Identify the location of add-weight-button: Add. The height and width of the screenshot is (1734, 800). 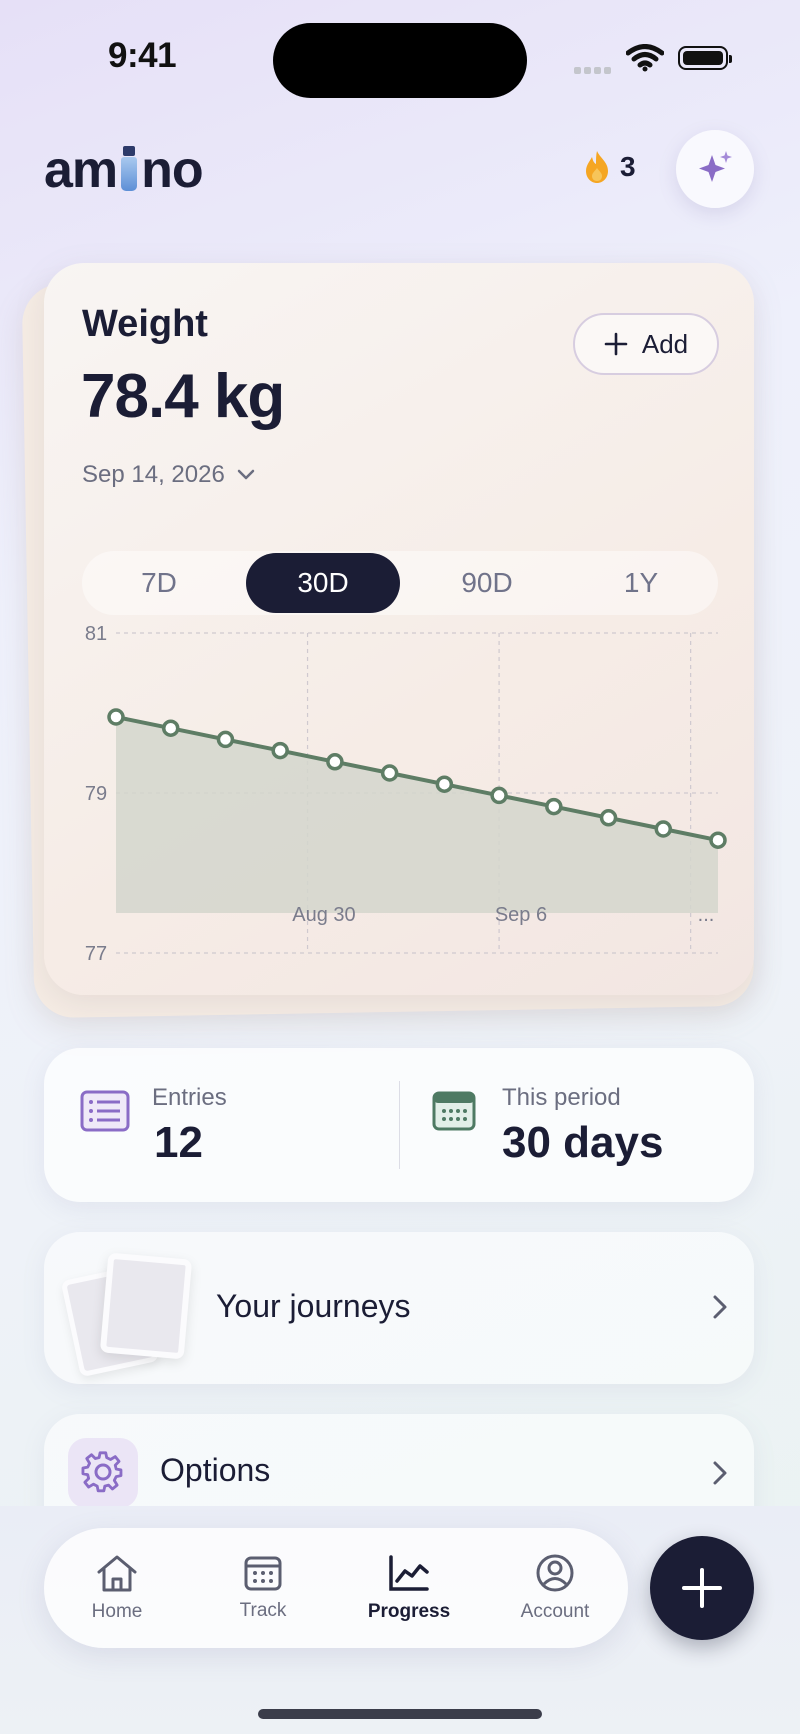
(646, 344).